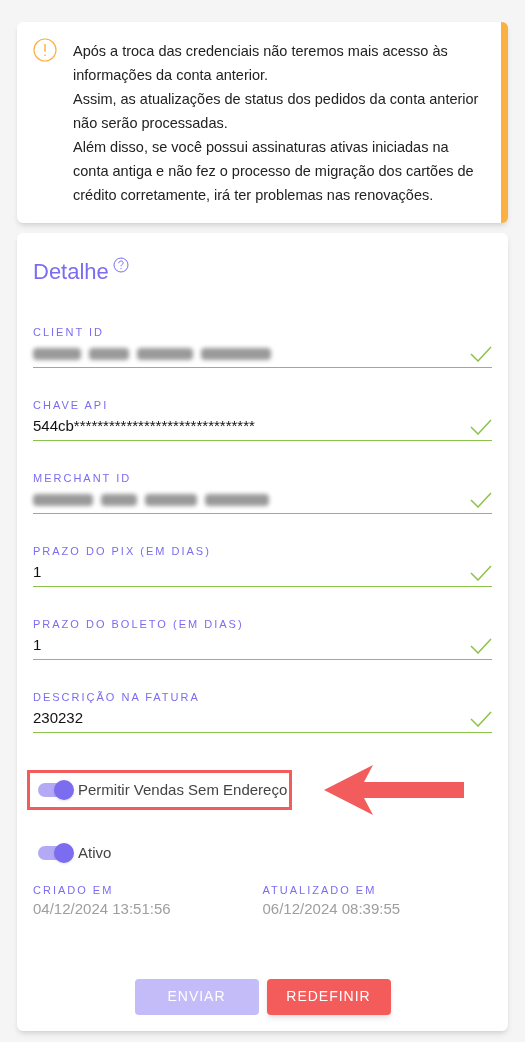 Image resolution: width=525 pixels, height=1042 pixels. What do you see at coordinates (102, 909) in the screenshot?
I see `date-value: 04/12/2024 13:51:56` at bounding box center [102, 909].